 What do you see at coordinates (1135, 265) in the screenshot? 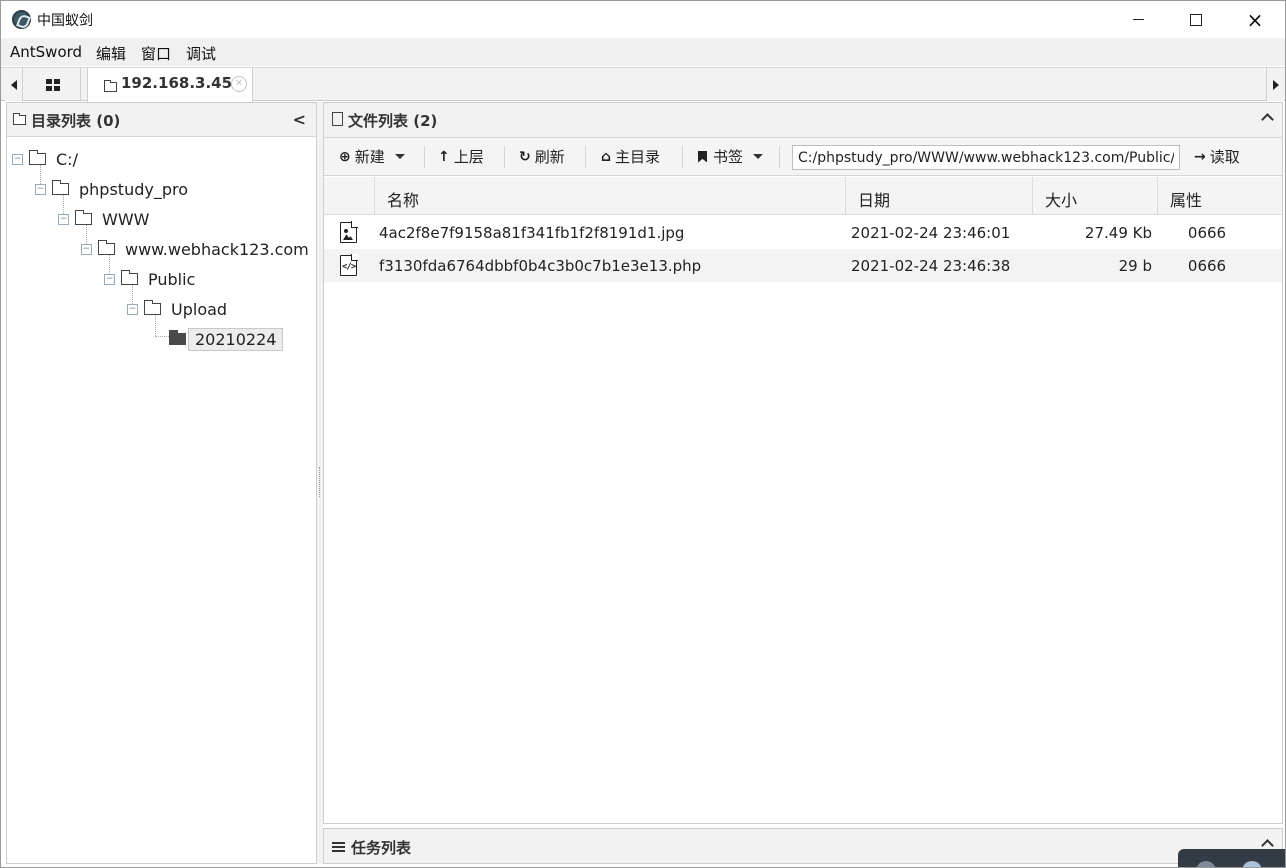
I see `file-size: 29 b` at bounding box center [1135, 265].